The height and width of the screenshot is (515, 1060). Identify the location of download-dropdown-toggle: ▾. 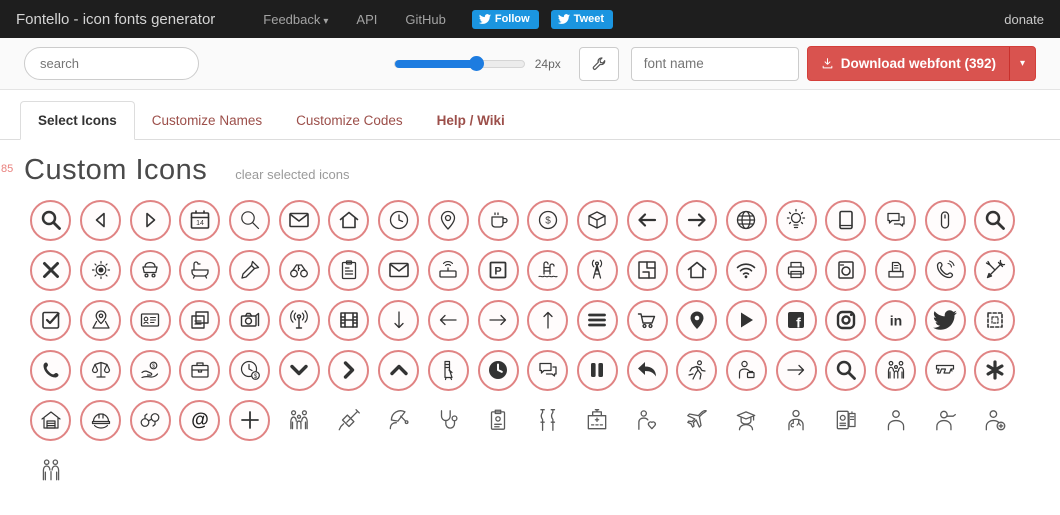
(1022, 63).